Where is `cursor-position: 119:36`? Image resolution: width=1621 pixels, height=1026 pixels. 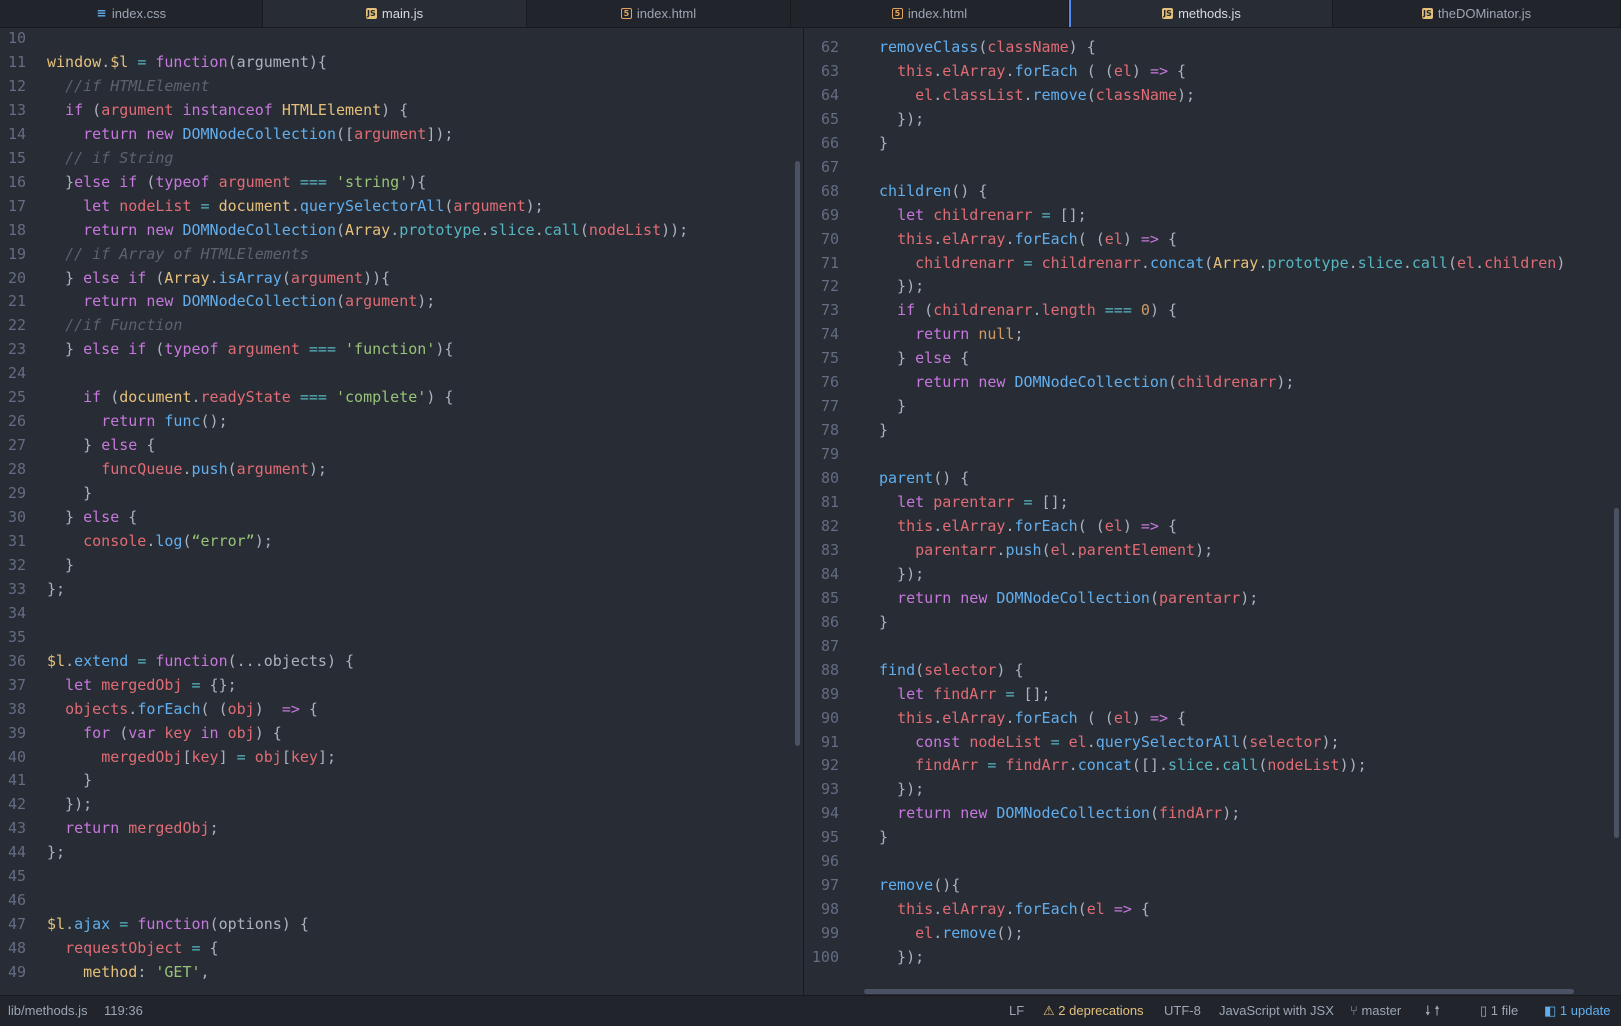 cursor-position: 119:36 is located at coordinates (123, 1011).